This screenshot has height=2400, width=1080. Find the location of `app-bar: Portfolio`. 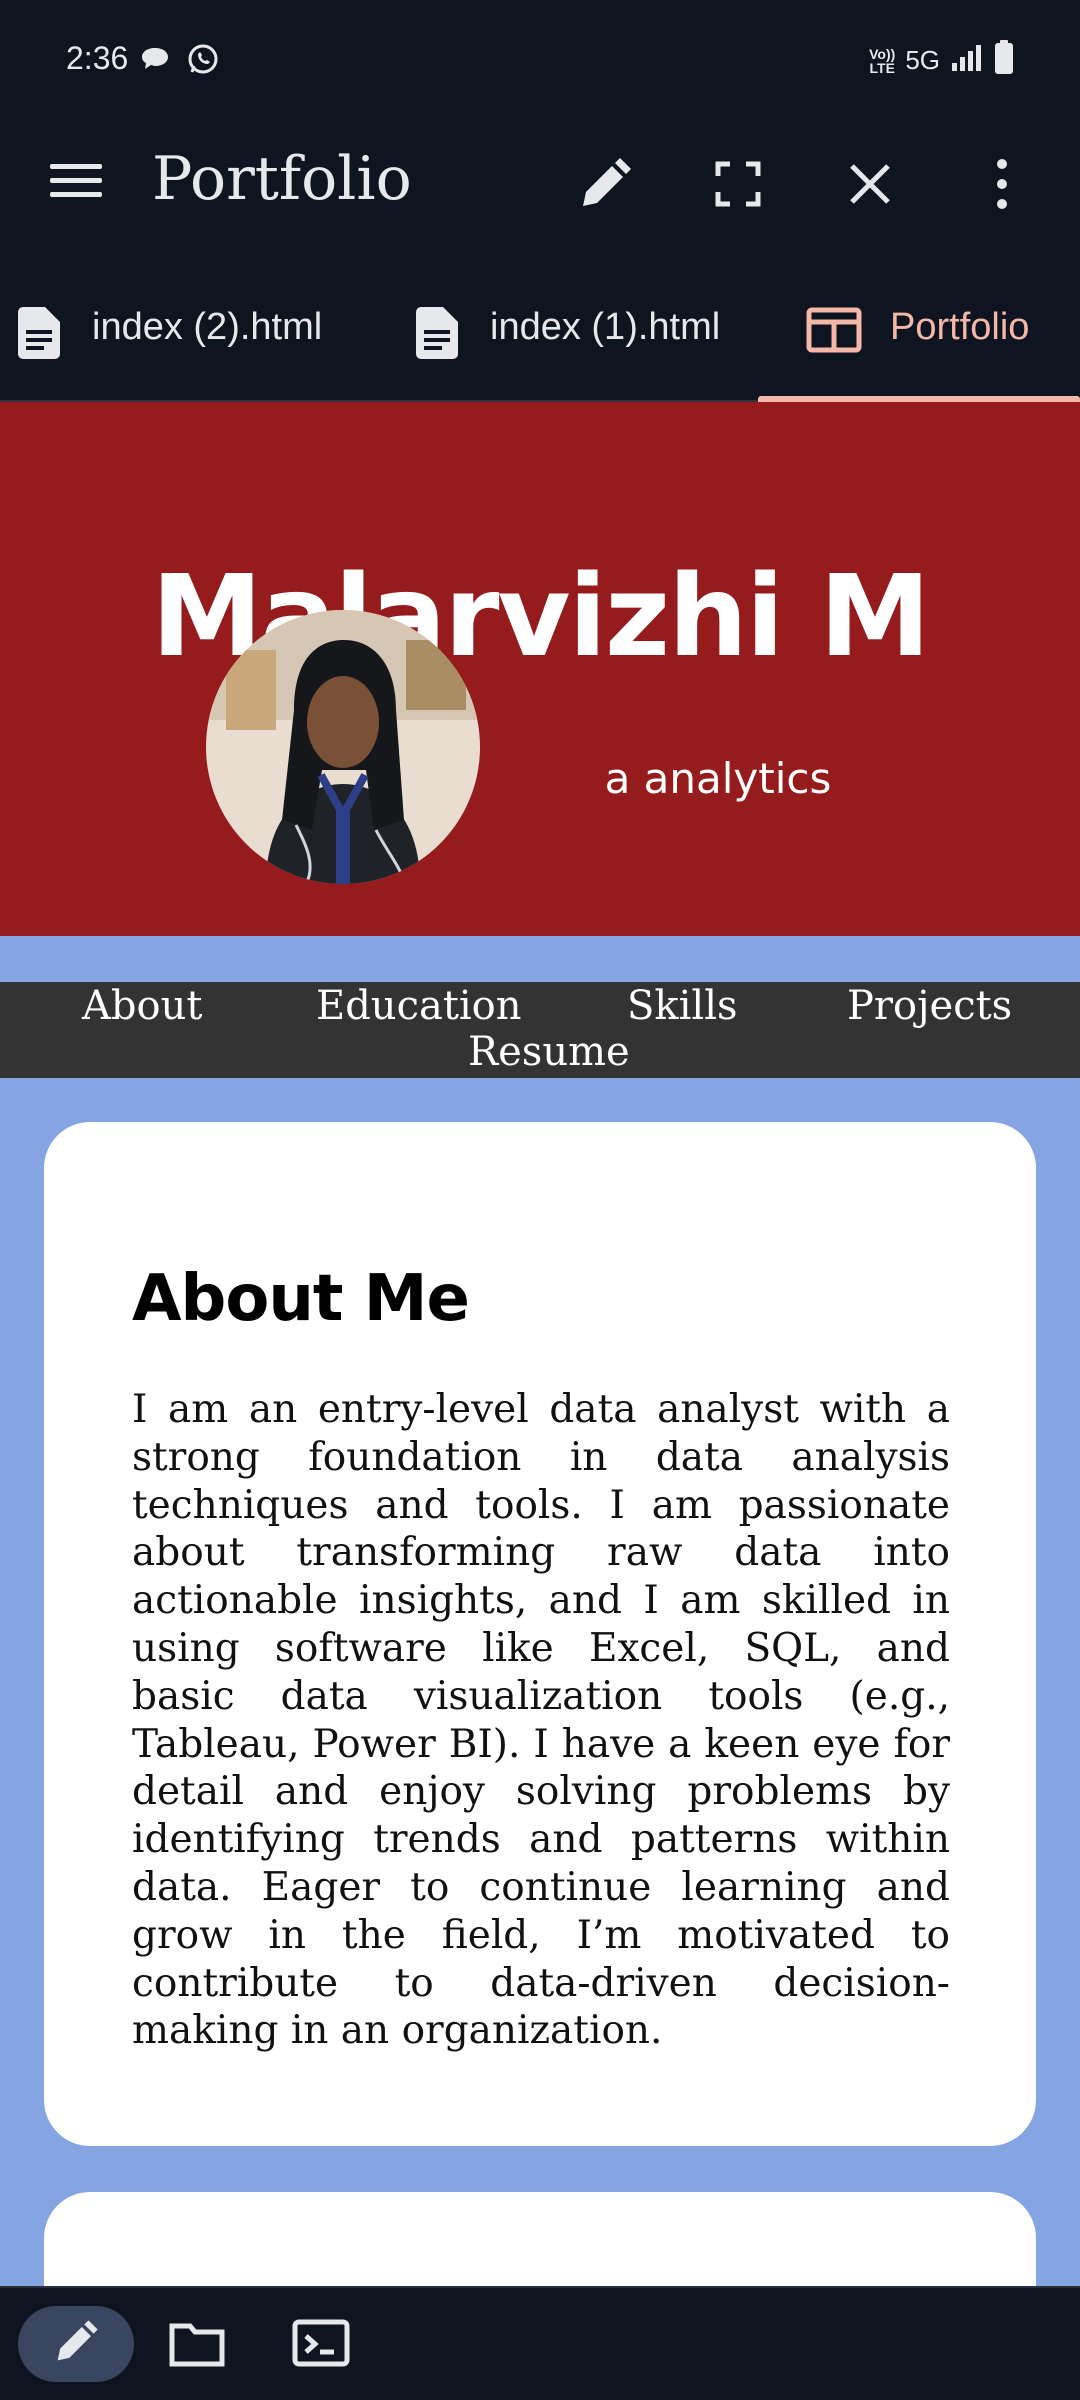

app-bar: Portfolio is located at coordinates (540, 181).